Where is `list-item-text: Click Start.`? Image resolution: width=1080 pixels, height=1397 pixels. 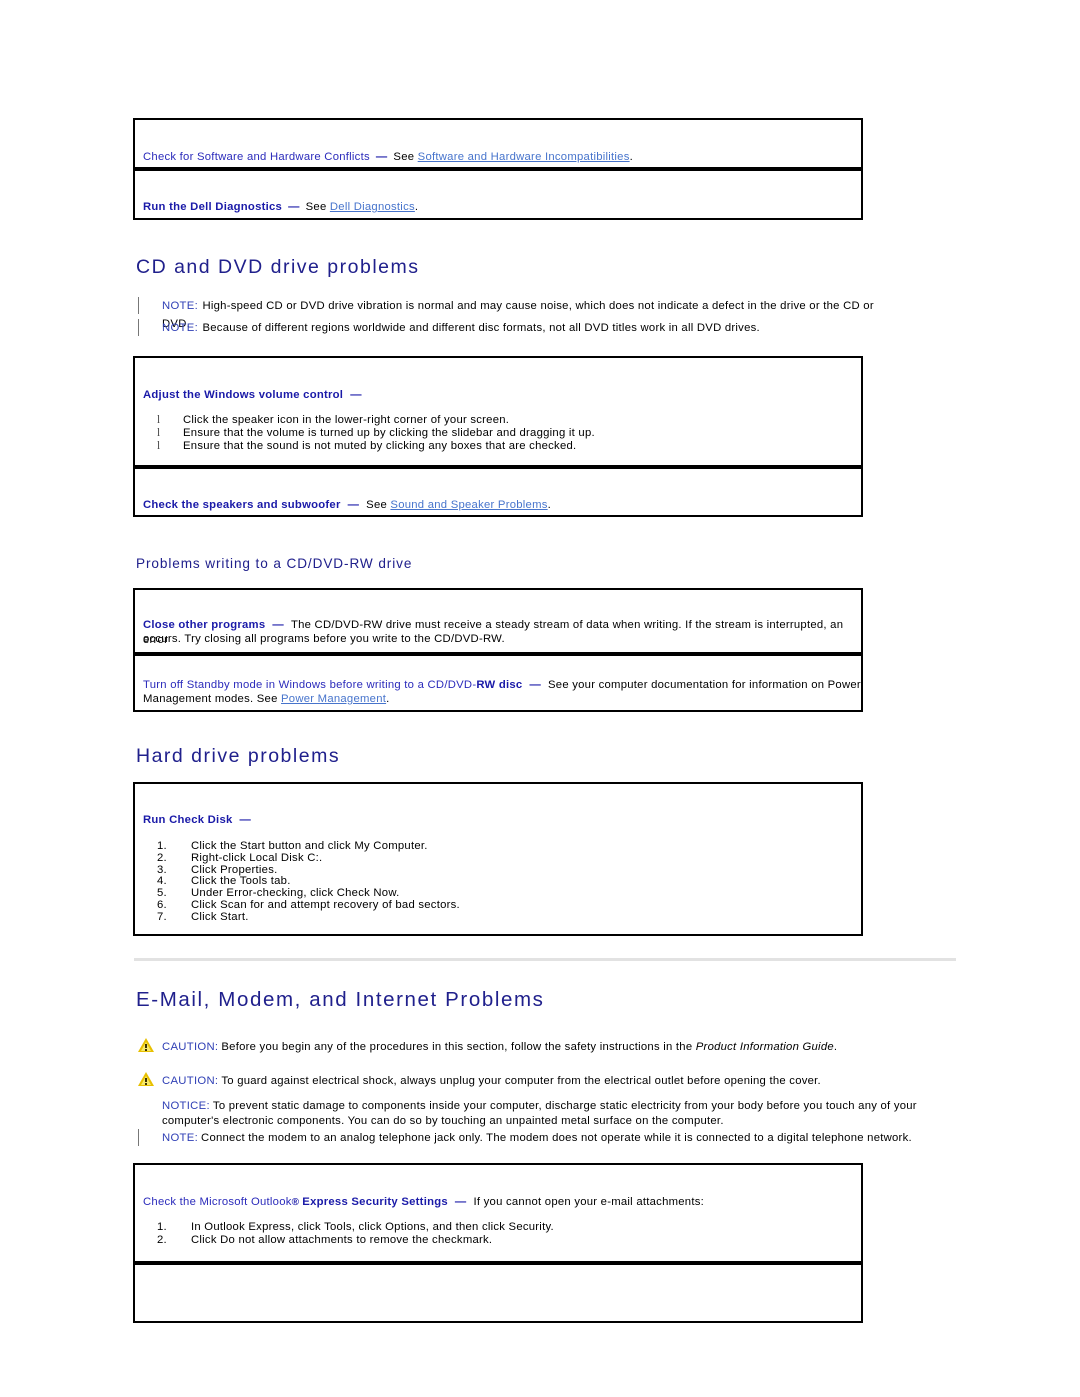
list-item-text: Click Start. is located at coordinates (220, 916).